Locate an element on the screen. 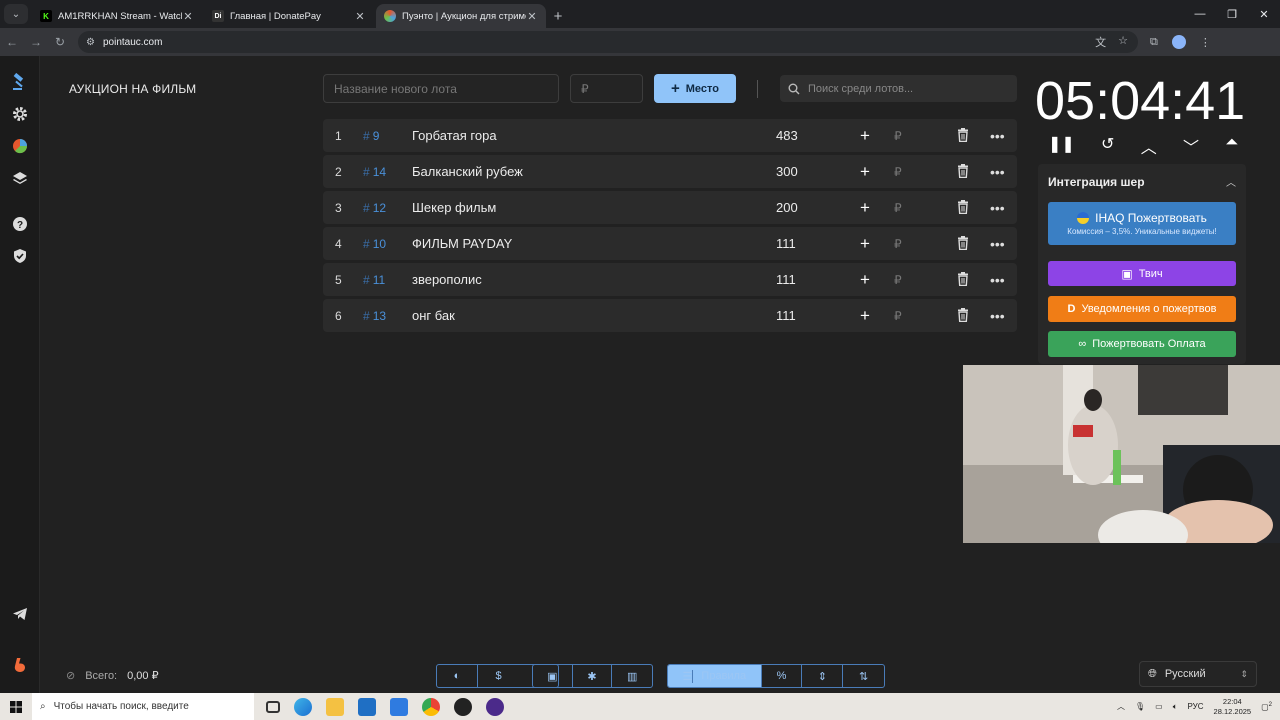  donatepay-button: ∞ Пожертвовать Оплата is located at coordinates (1142, 344).